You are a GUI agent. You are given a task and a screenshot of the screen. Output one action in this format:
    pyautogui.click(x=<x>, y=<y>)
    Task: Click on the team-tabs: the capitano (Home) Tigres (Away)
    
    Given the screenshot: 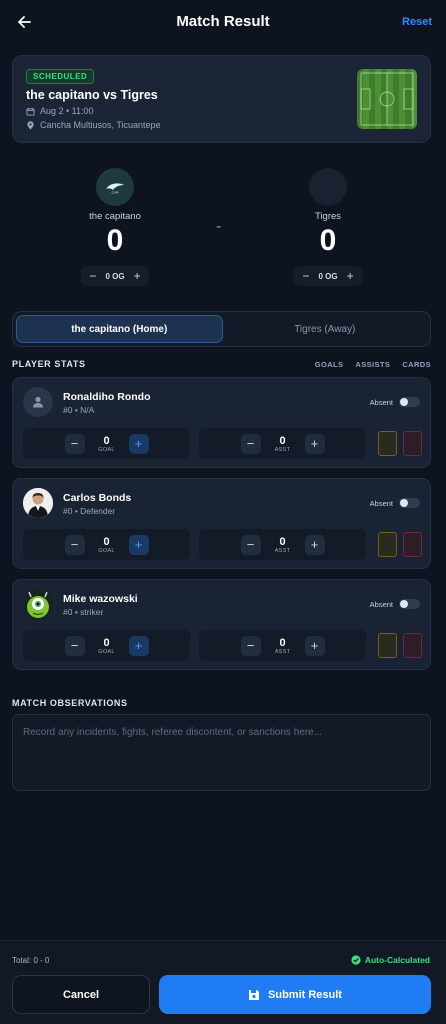 What is the action you would take?
    pyautogui.click(x=221, y=329)
    